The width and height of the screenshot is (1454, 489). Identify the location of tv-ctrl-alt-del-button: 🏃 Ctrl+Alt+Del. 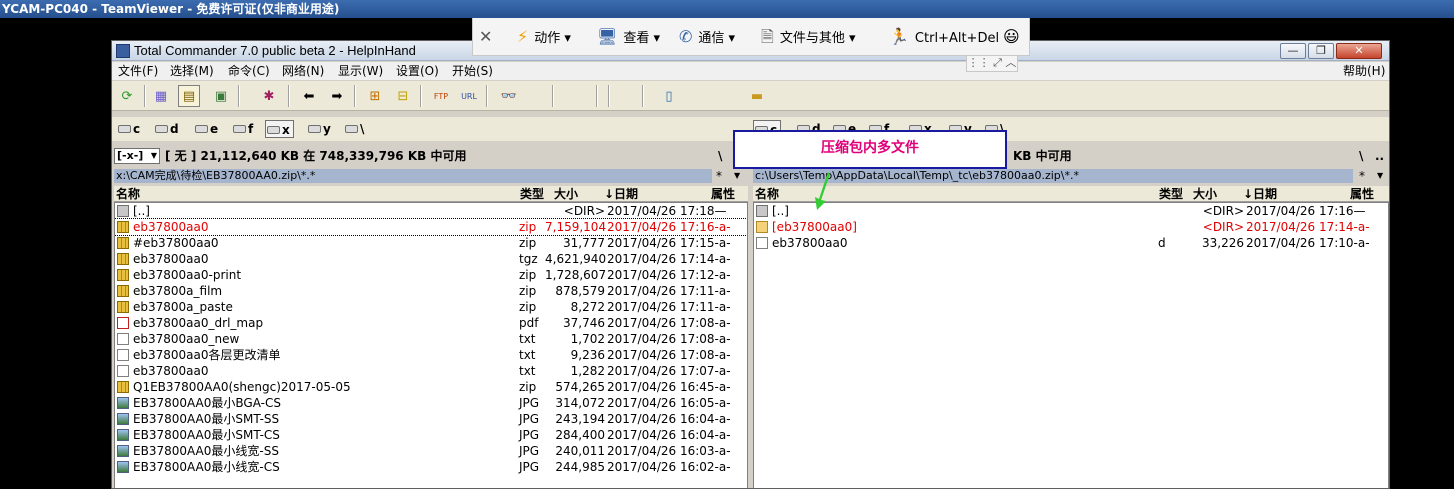
(944, 37).